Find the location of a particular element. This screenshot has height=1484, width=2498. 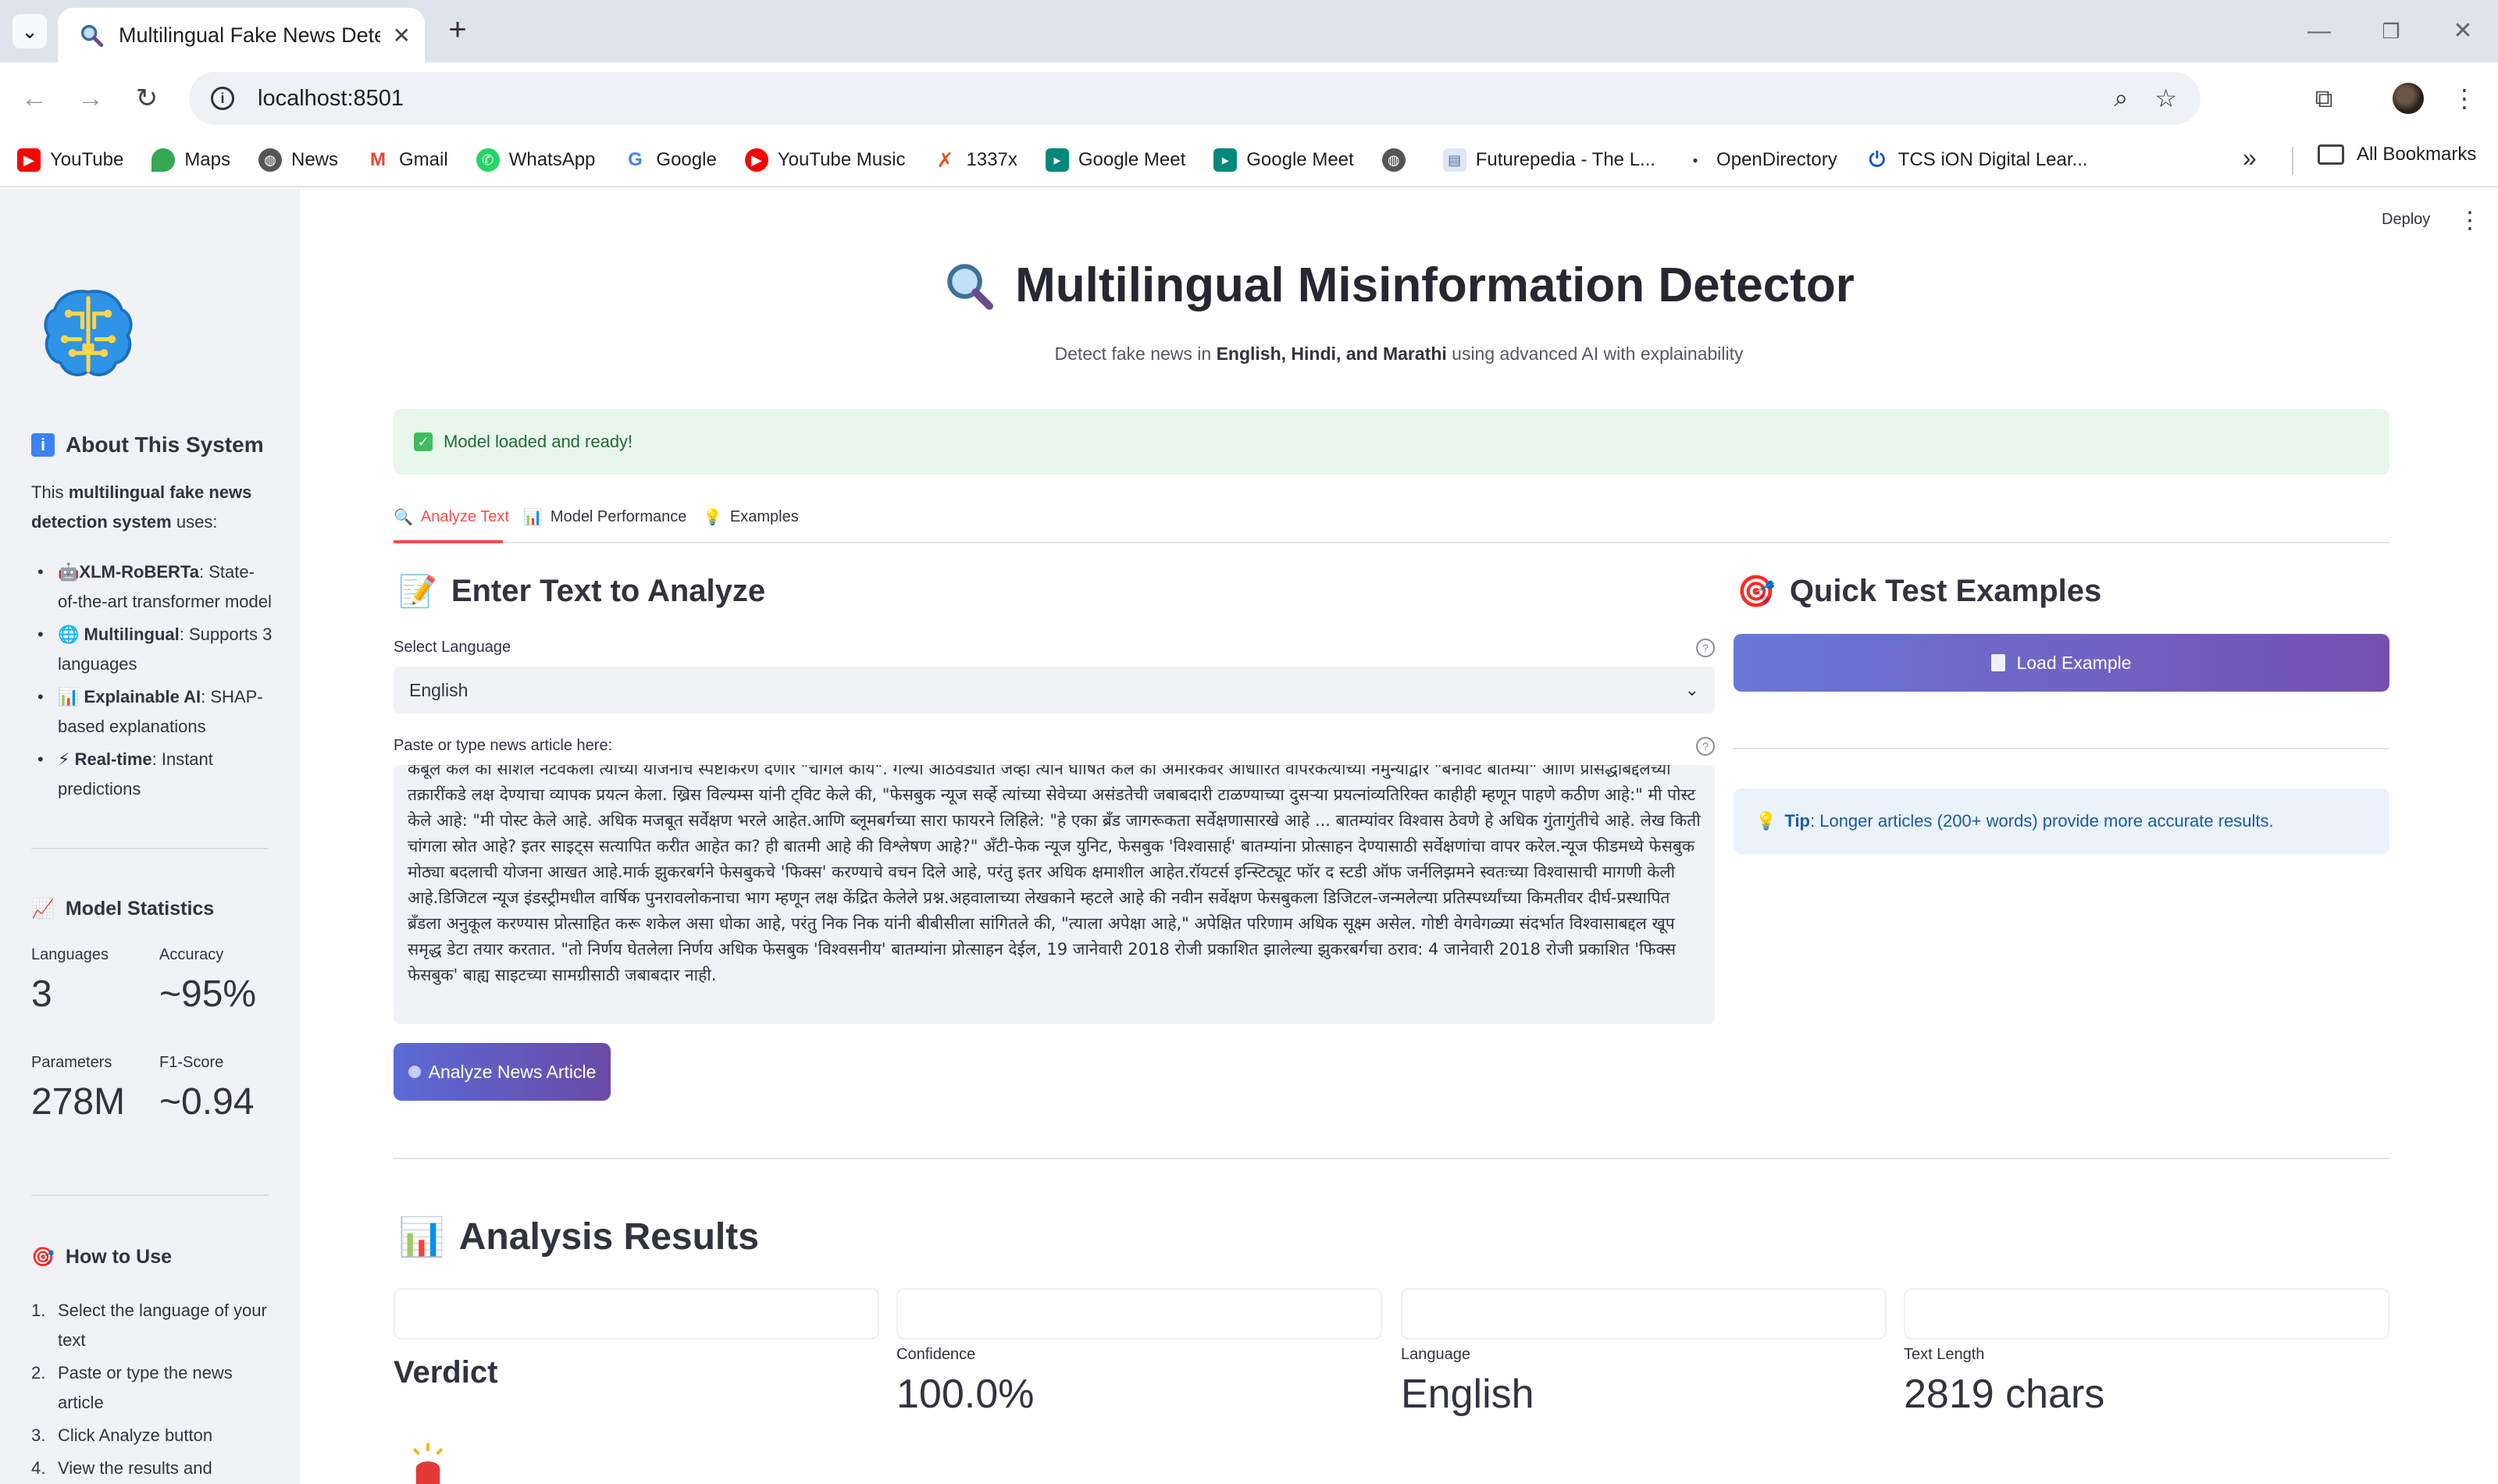

bookmark-gmail: M Gmail is located at coordinates (407, 160).